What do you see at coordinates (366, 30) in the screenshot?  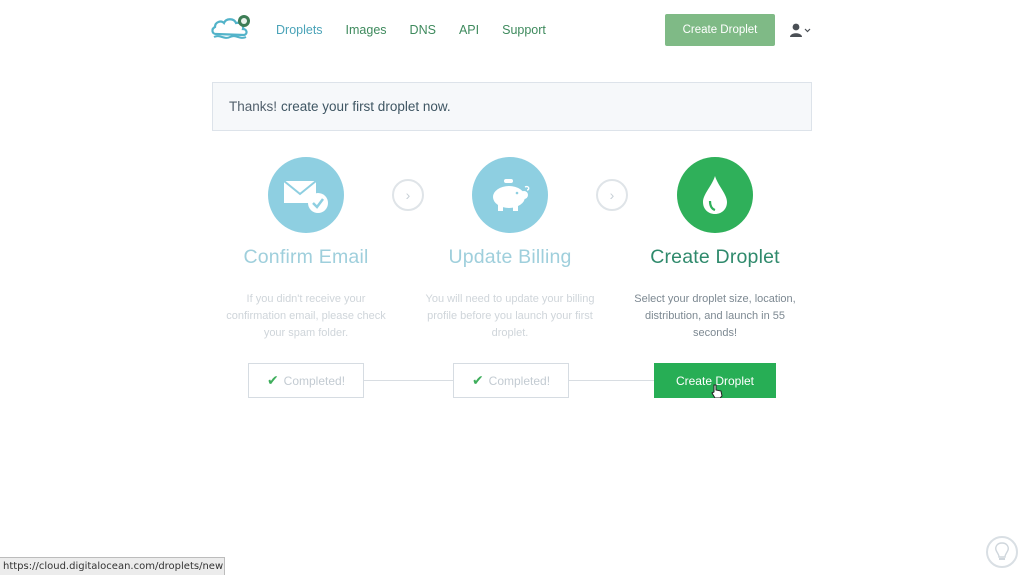 I see `nav-images: Images` at bounding box center [366, 30].